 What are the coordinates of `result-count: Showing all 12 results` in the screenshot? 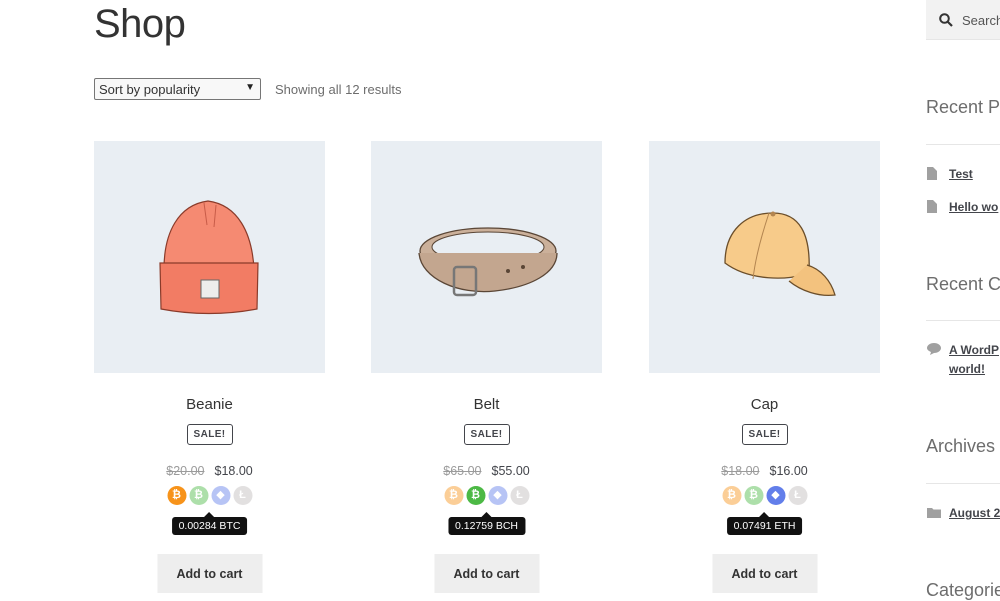 It's located at (338, 89).